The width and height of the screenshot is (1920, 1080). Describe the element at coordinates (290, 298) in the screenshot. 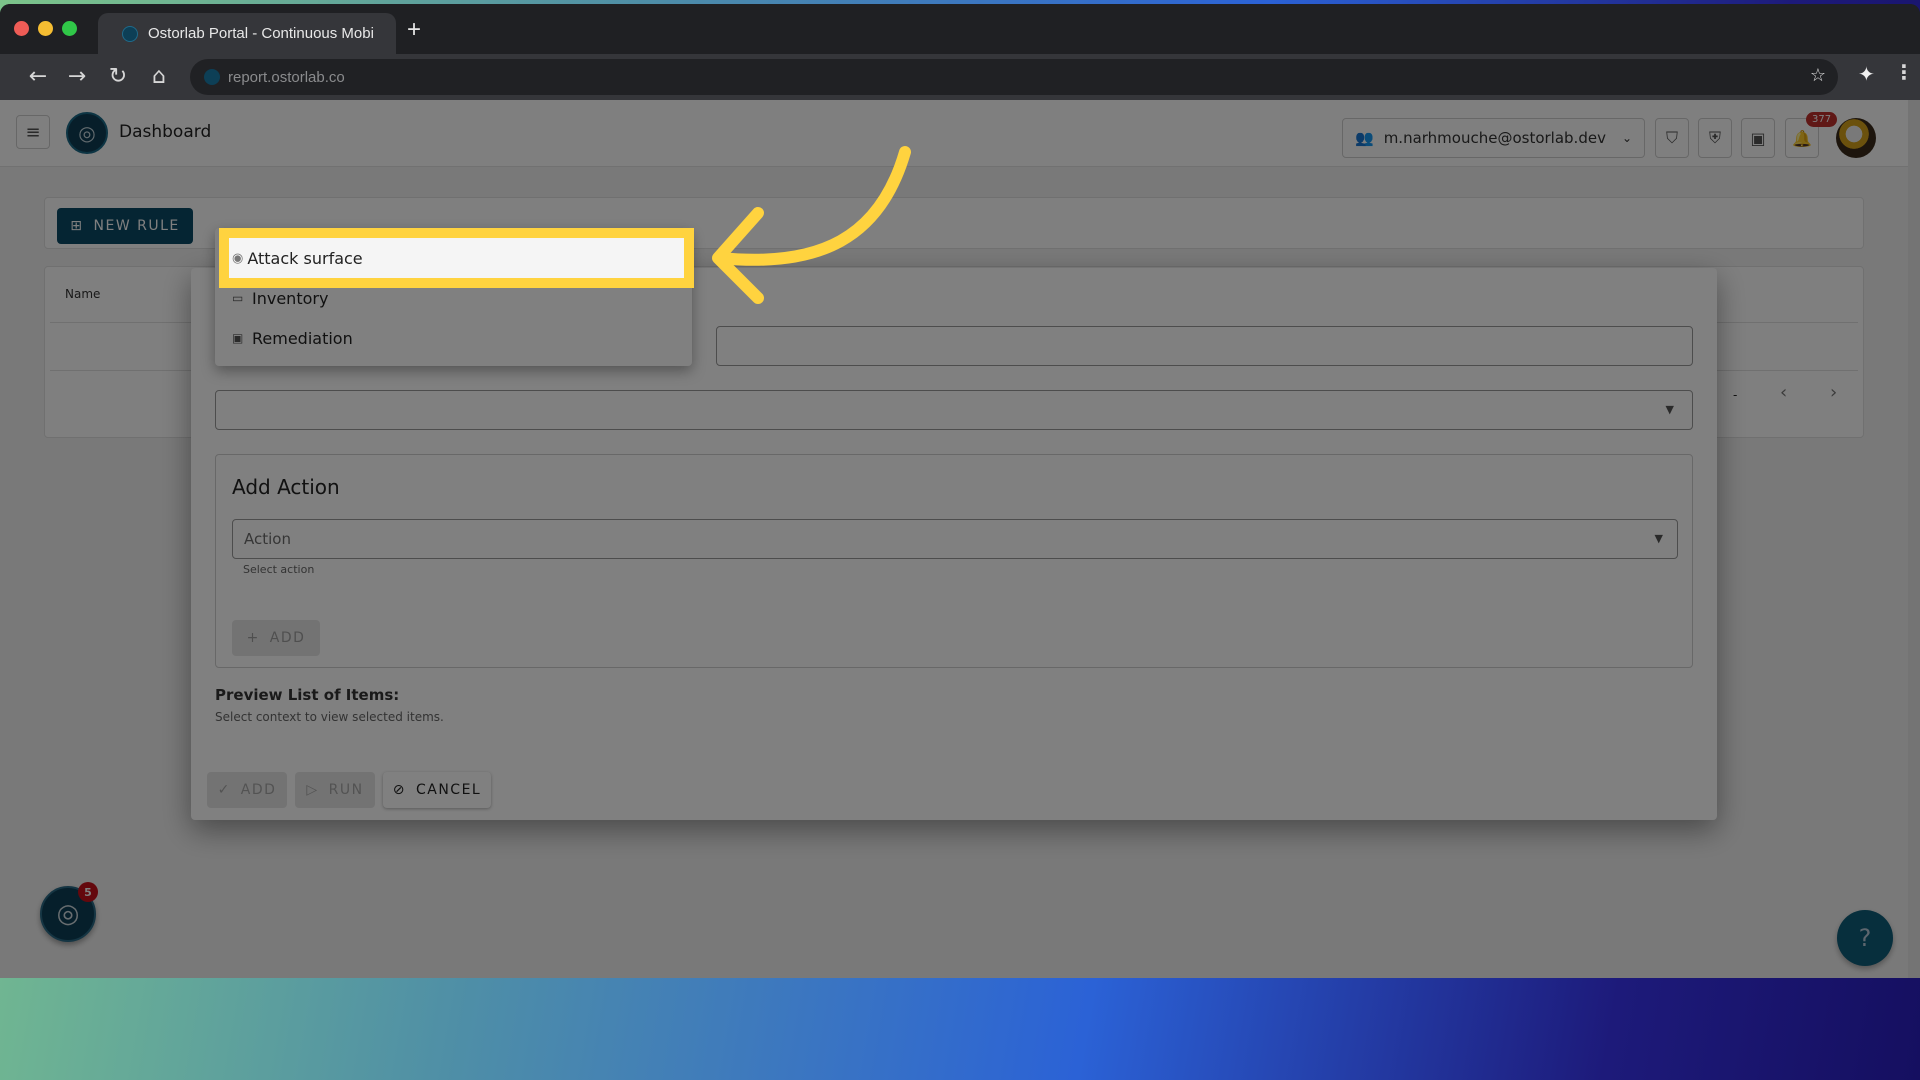

I see `menu-item-label: Inventory` at that location.